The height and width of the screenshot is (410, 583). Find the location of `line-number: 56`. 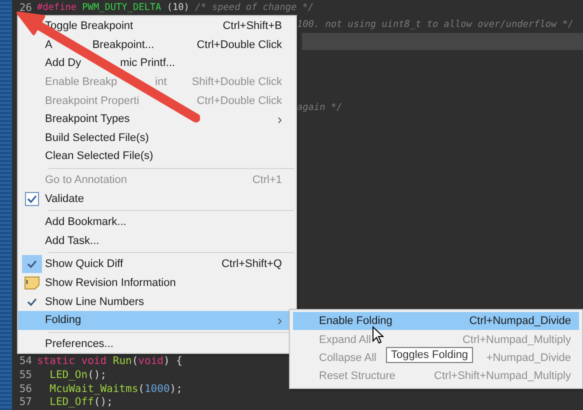

line-number: 56 is located at coordinates (25, 389).